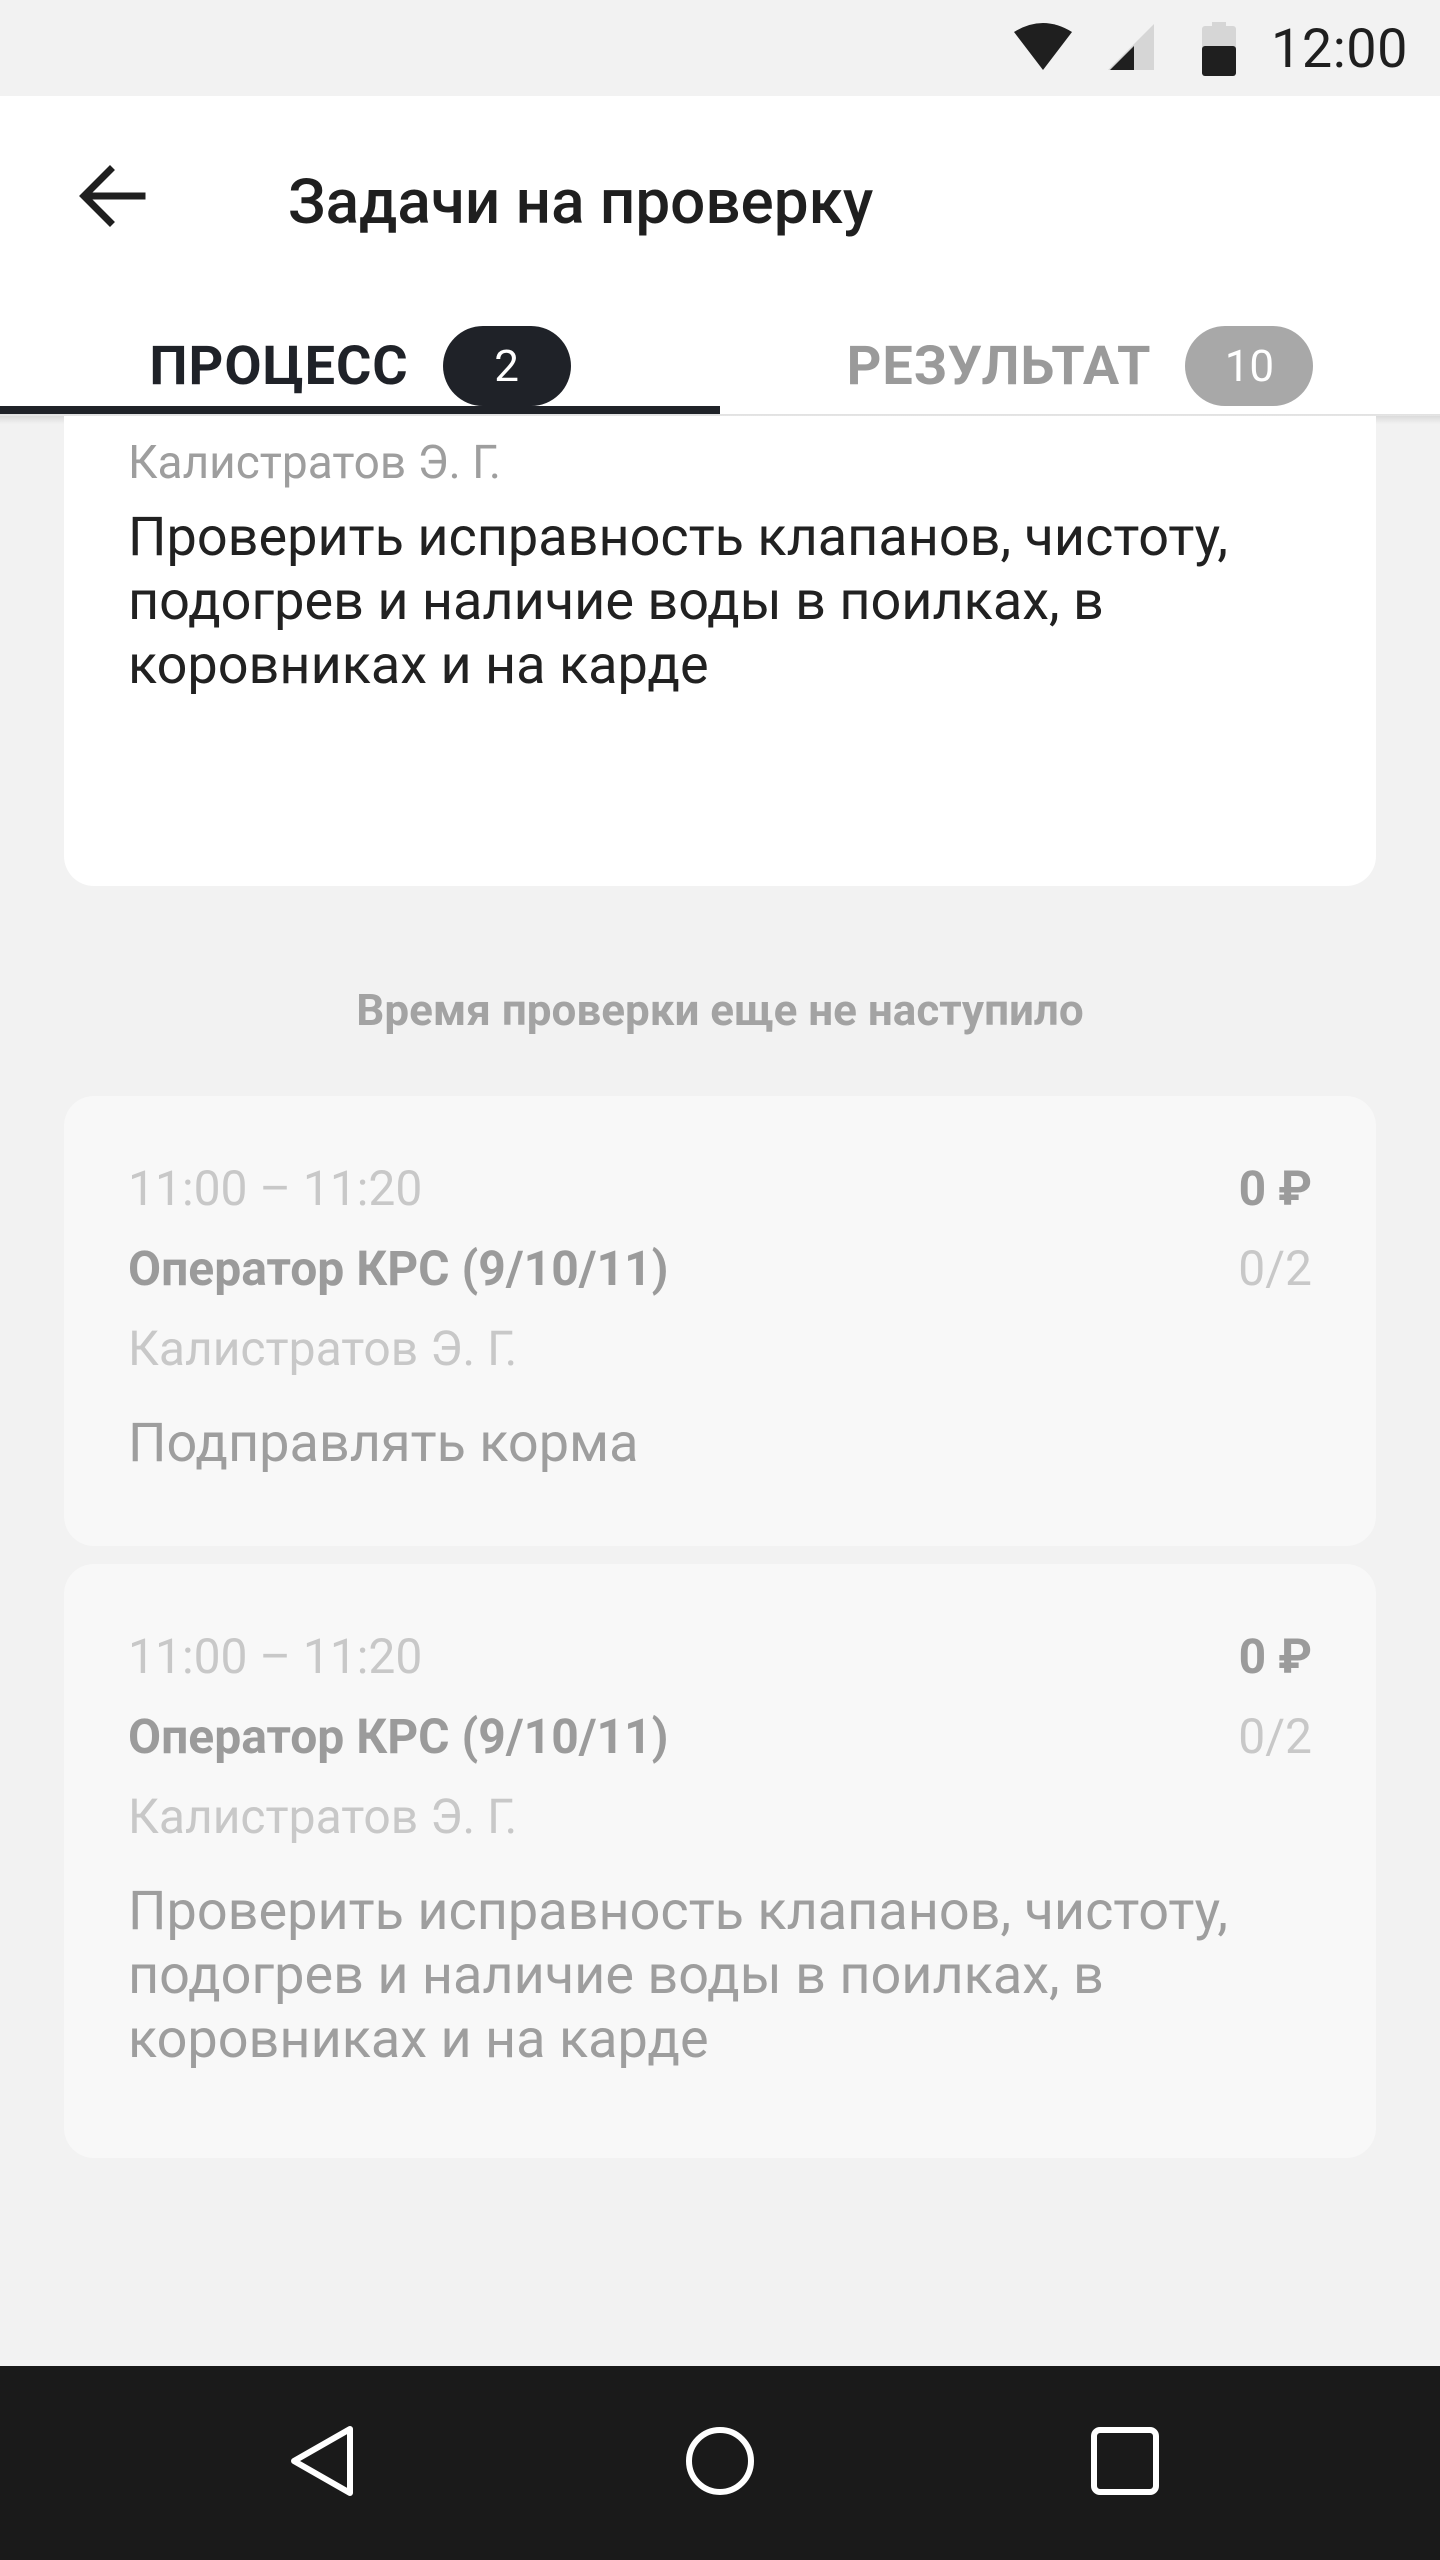 The width and height of the screenshot is (1440, 2560). What do you see at coordinates (720, 1010) in the screenshot?
I see `upcoming-section-label: Время проверки еще не наступило` at bounding box center [720, 1010].